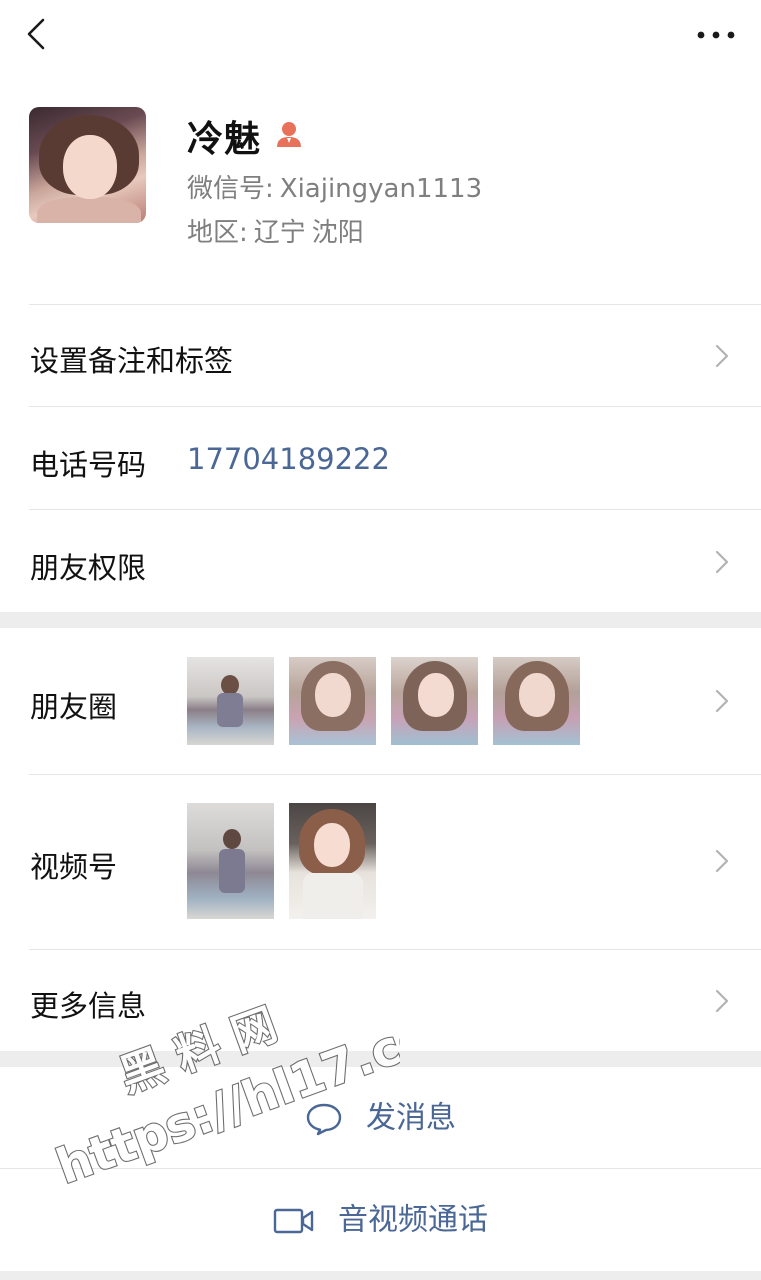 This screenshot has width=761, height=1280. Describe the element at coordinates (380, 1000) in the screenshot. I see `row-more-info: 更多信息` at that location.